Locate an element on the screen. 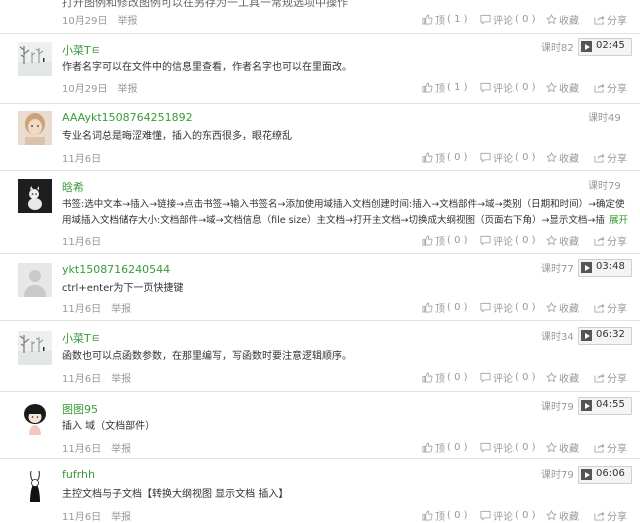 Image resolution: width=640 pixels, height=523 pixels. username: AAAykt1508764251892 is located at coordinates (127, 117).